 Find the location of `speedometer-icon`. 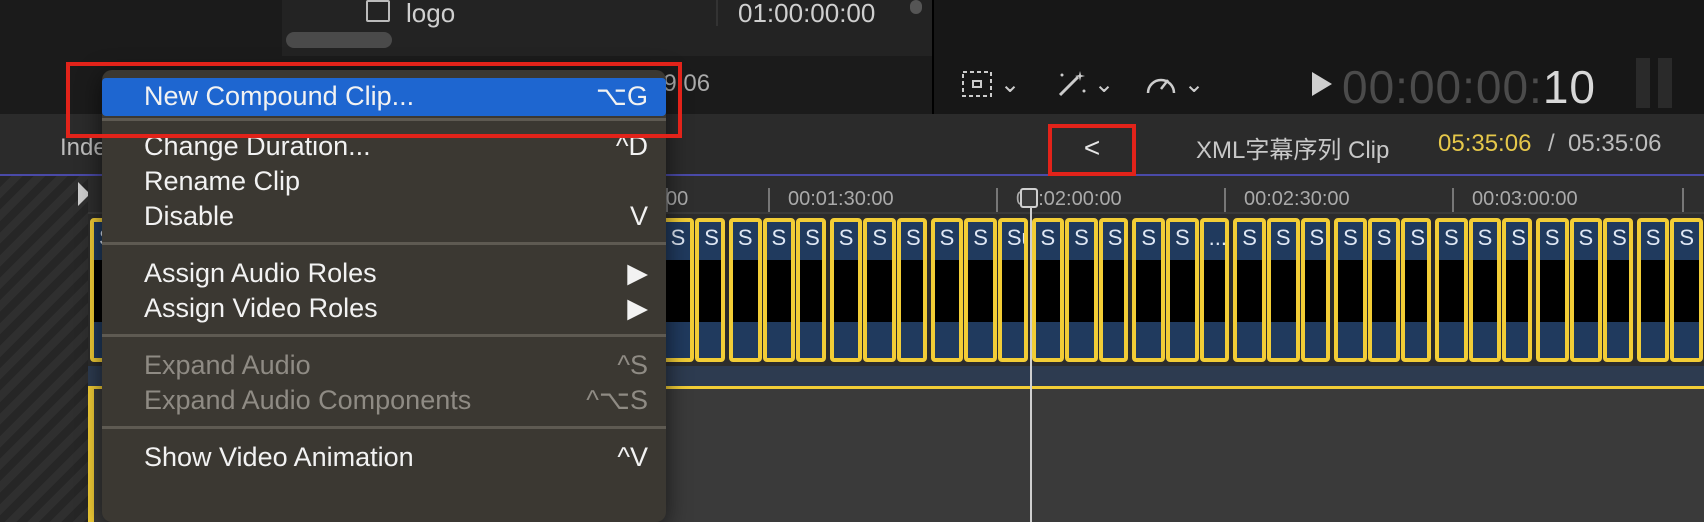

speedometer-icon is located at coordinates (1161, 86).